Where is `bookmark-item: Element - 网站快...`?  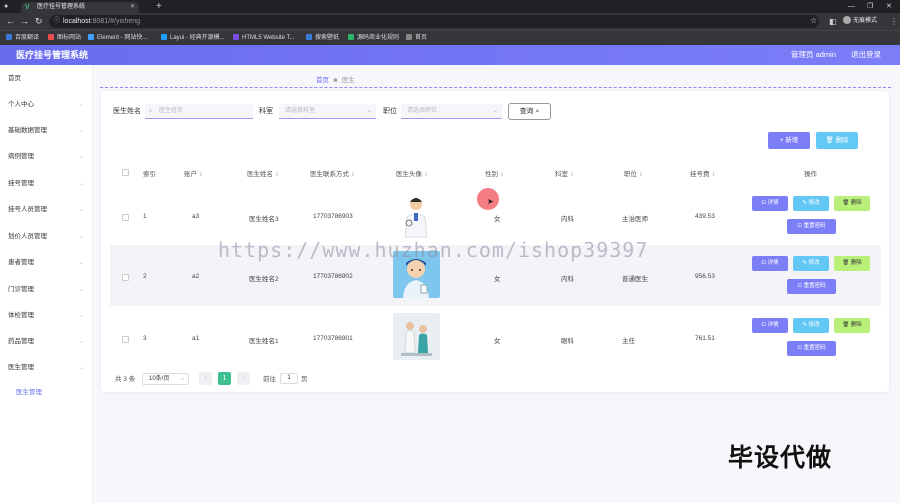
bookmark-item: Element - 网站快... is located at coordinates (117, 38).